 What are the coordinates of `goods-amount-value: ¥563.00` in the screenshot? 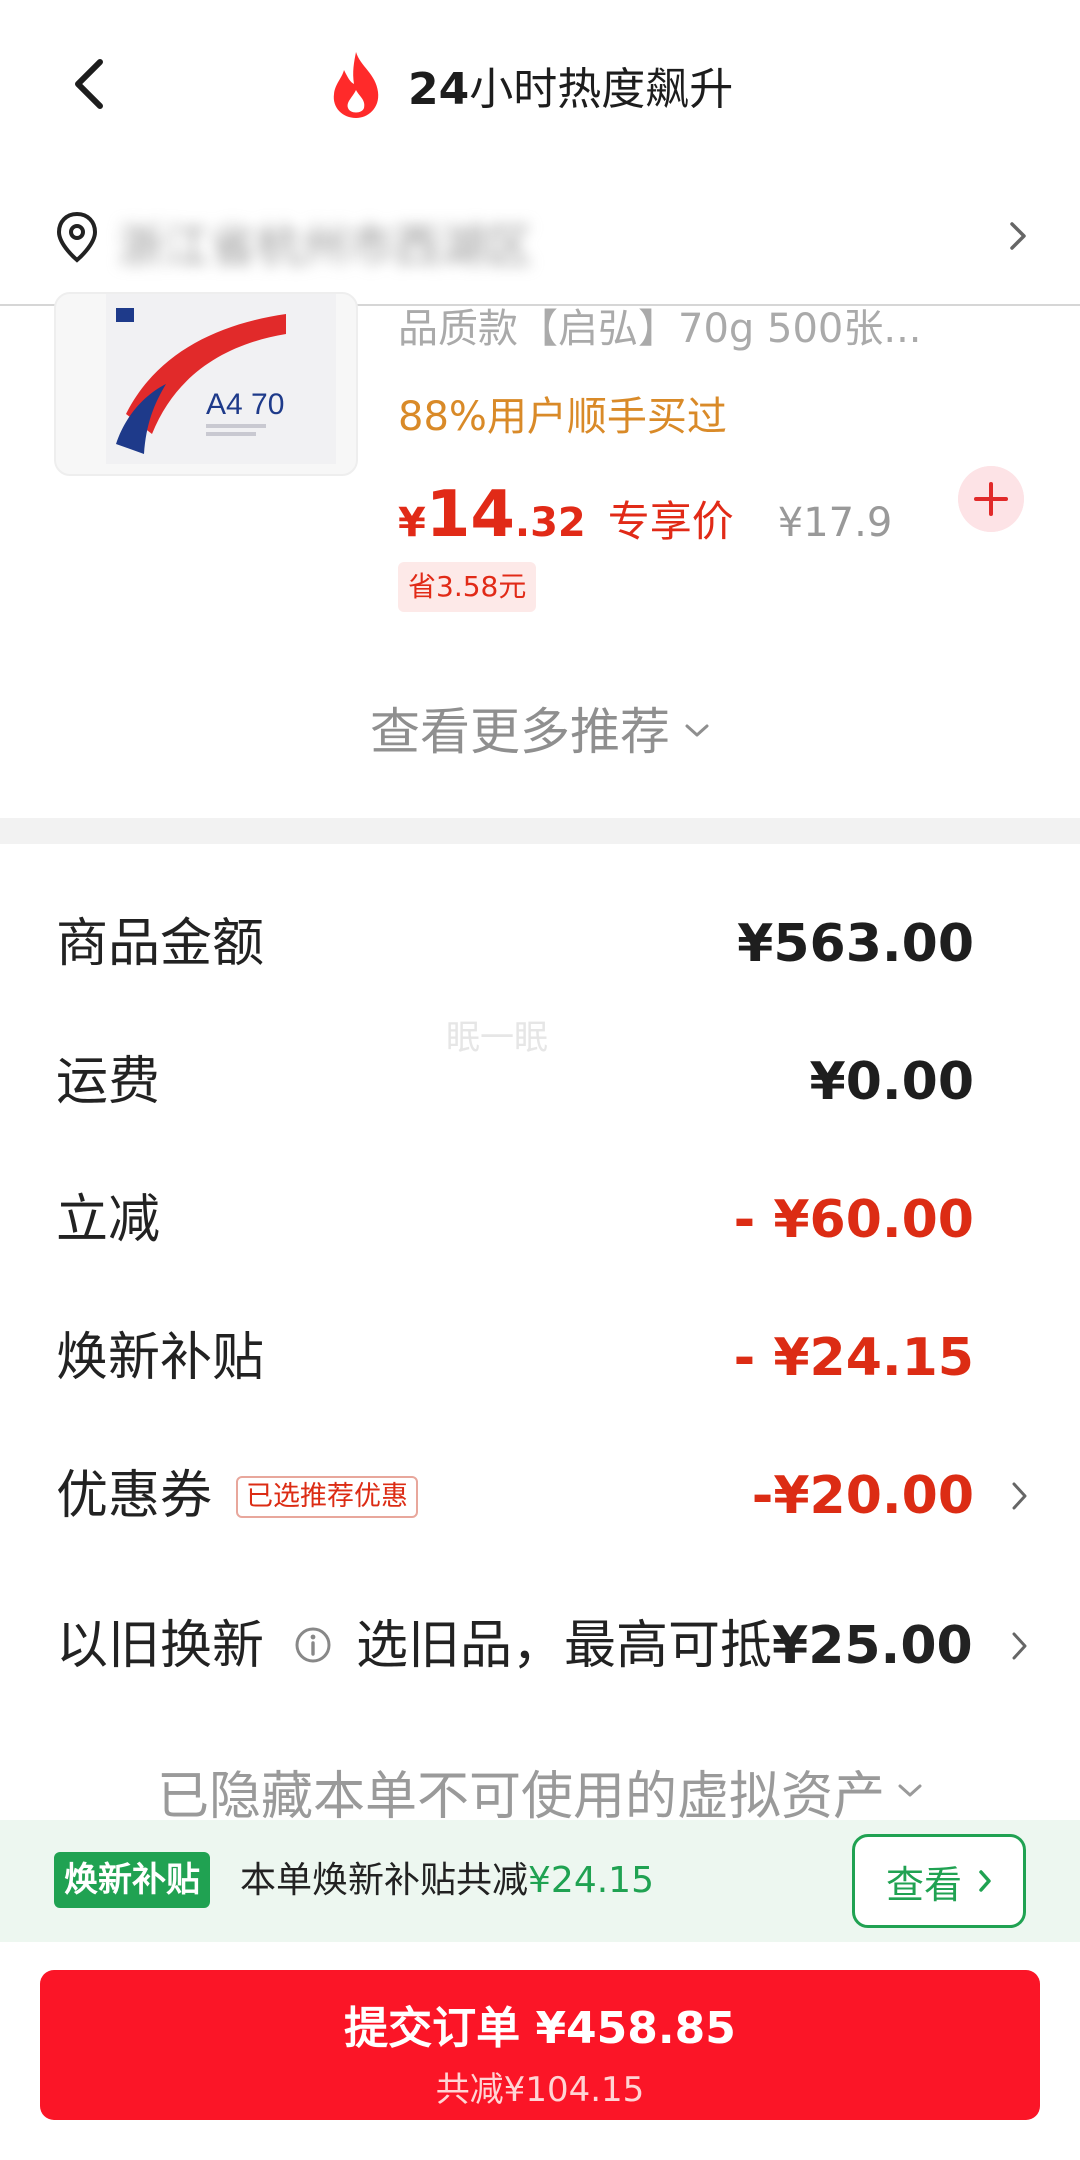 It's located at (855, 944).